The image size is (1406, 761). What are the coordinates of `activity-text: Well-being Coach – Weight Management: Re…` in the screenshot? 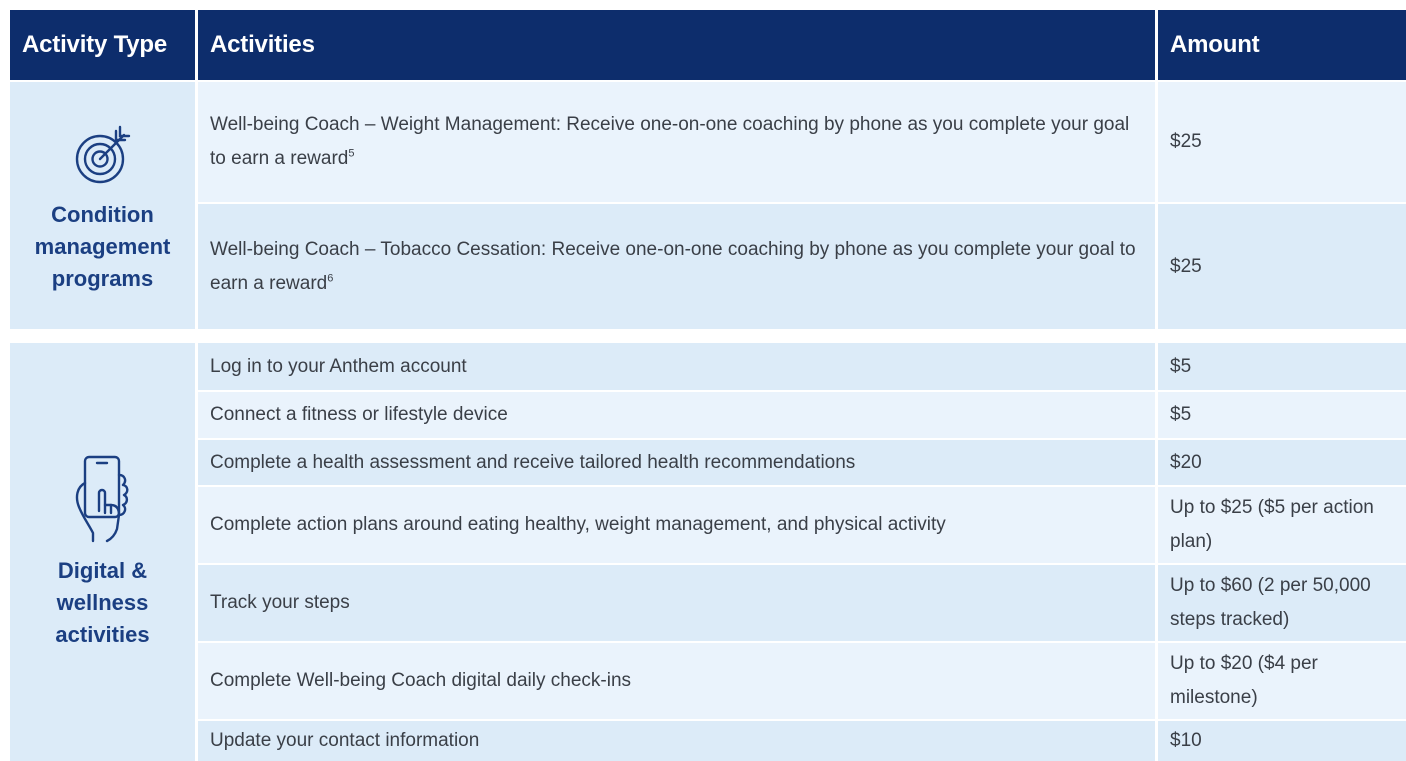 It's located at (670, 141).